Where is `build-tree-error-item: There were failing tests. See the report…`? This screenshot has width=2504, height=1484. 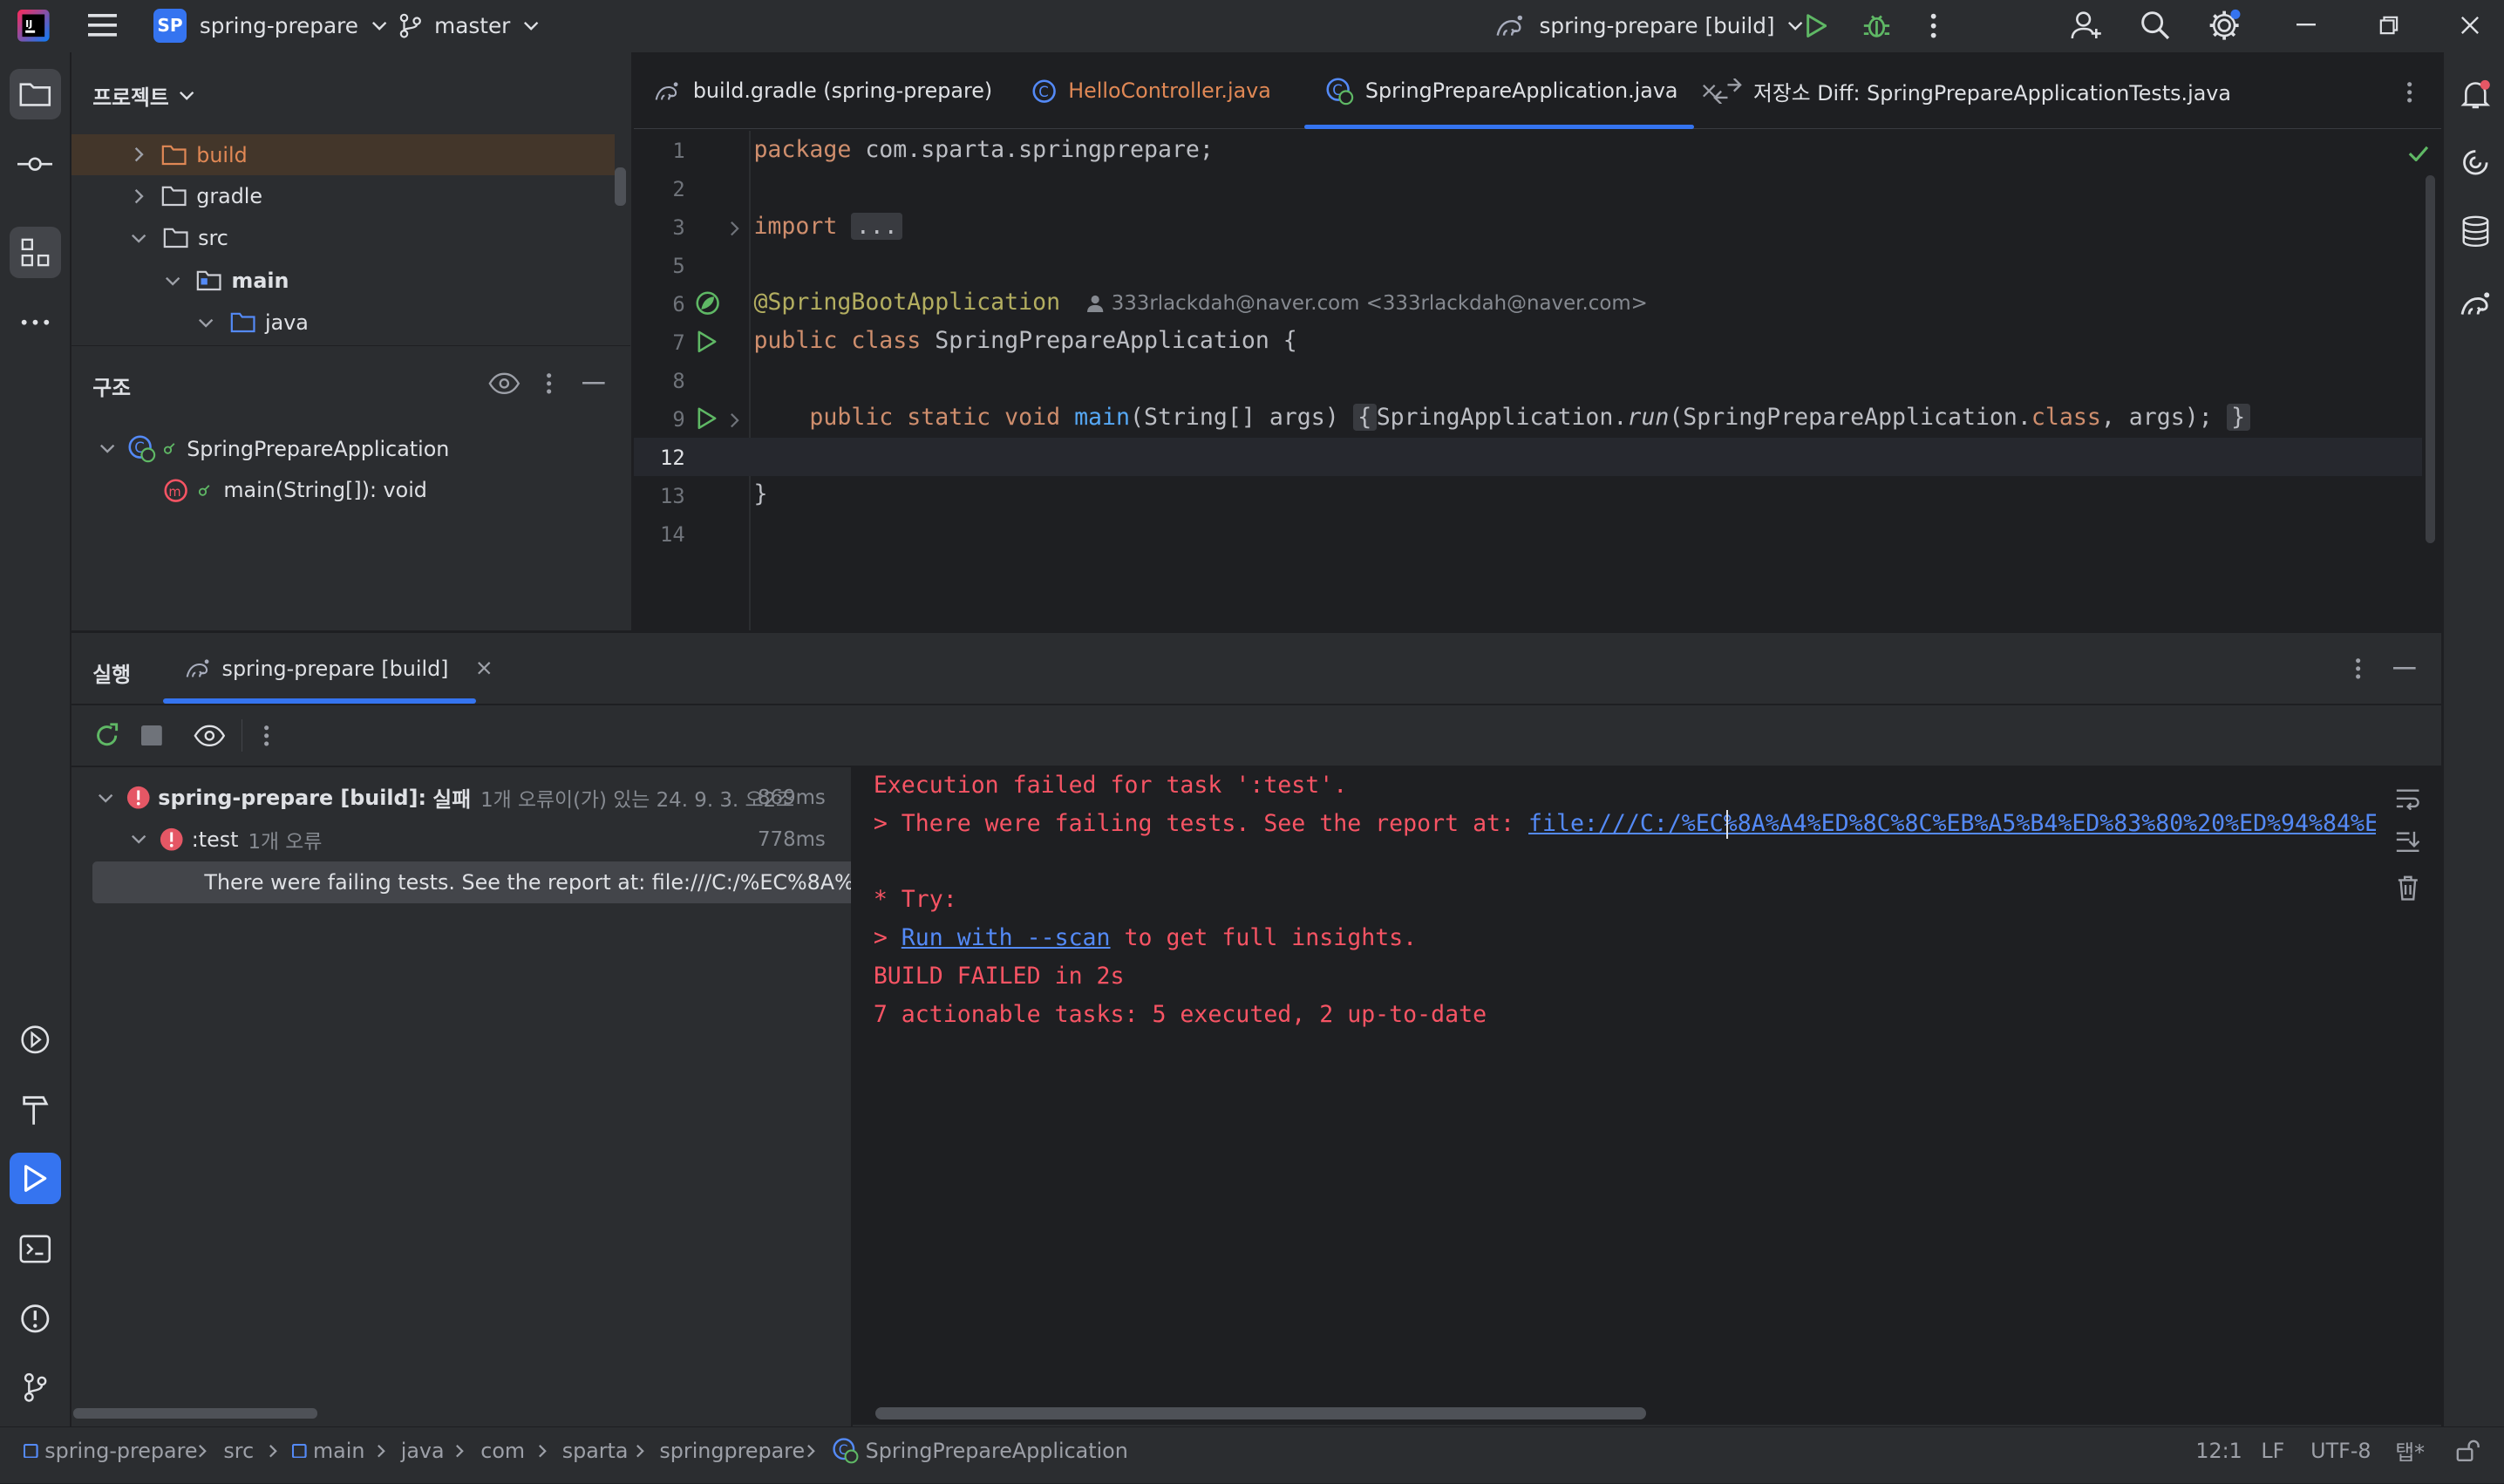 build-tree-error-item: There were failing tests. See the report… is located at coordinates (472, 882).